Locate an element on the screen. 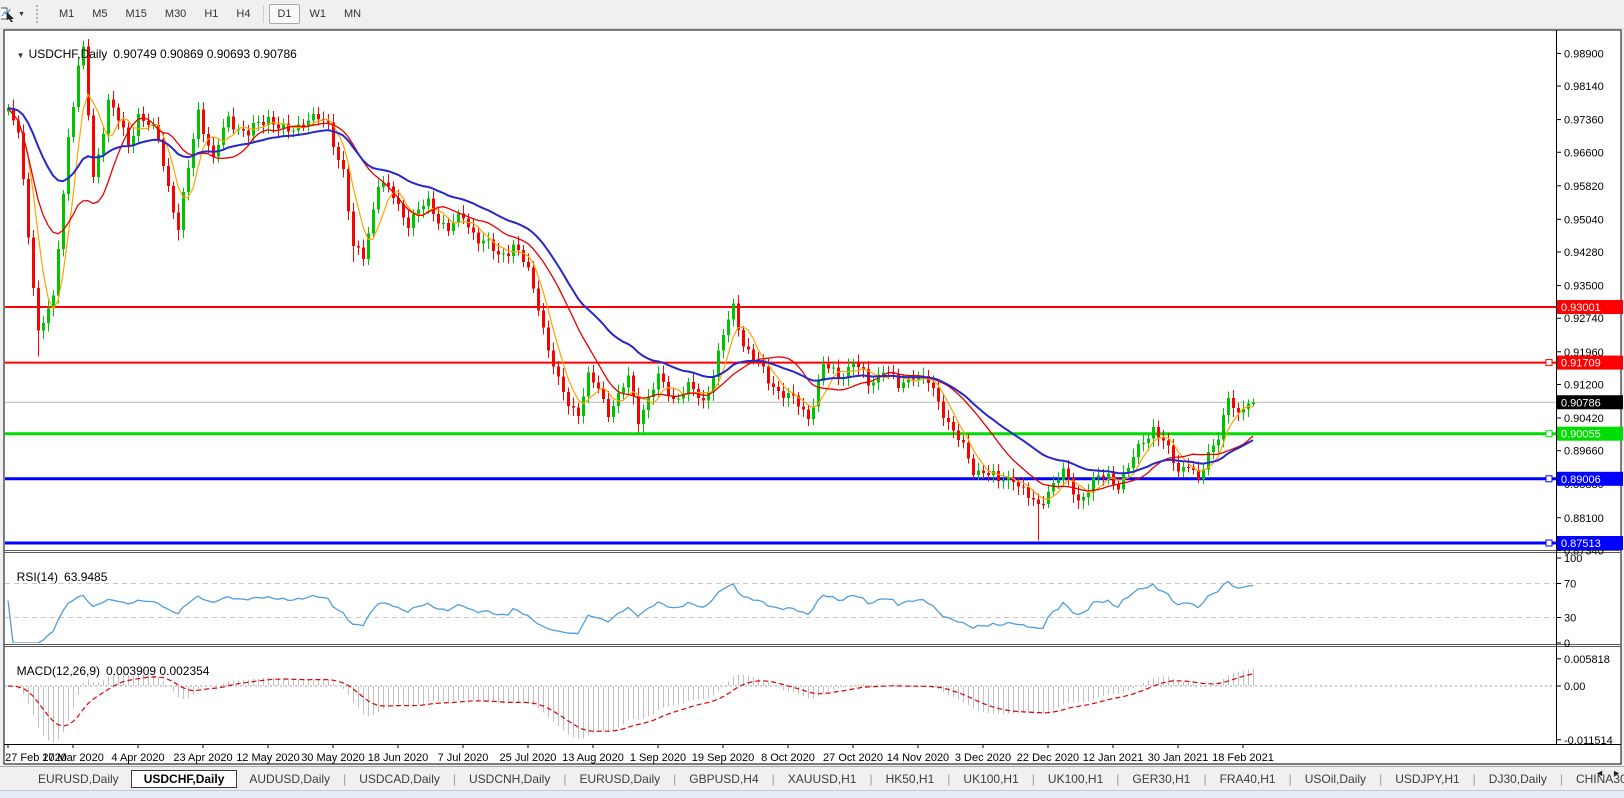  svg-text: 0.93001 is located at coordinates (1581, 308).